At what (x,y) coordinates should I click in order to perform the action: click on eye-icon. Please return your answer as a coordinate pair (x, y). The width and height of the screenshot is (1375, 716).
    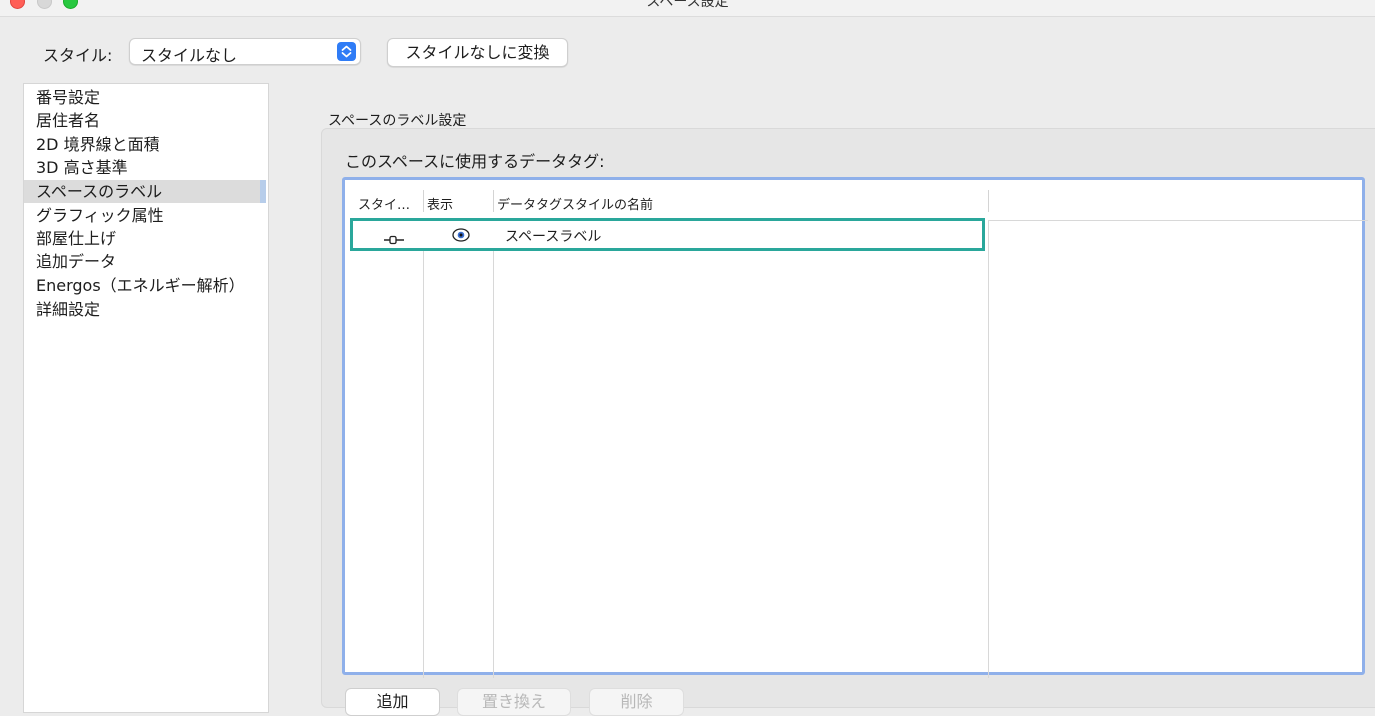
    Looking at the image, I should click on (461, 235).